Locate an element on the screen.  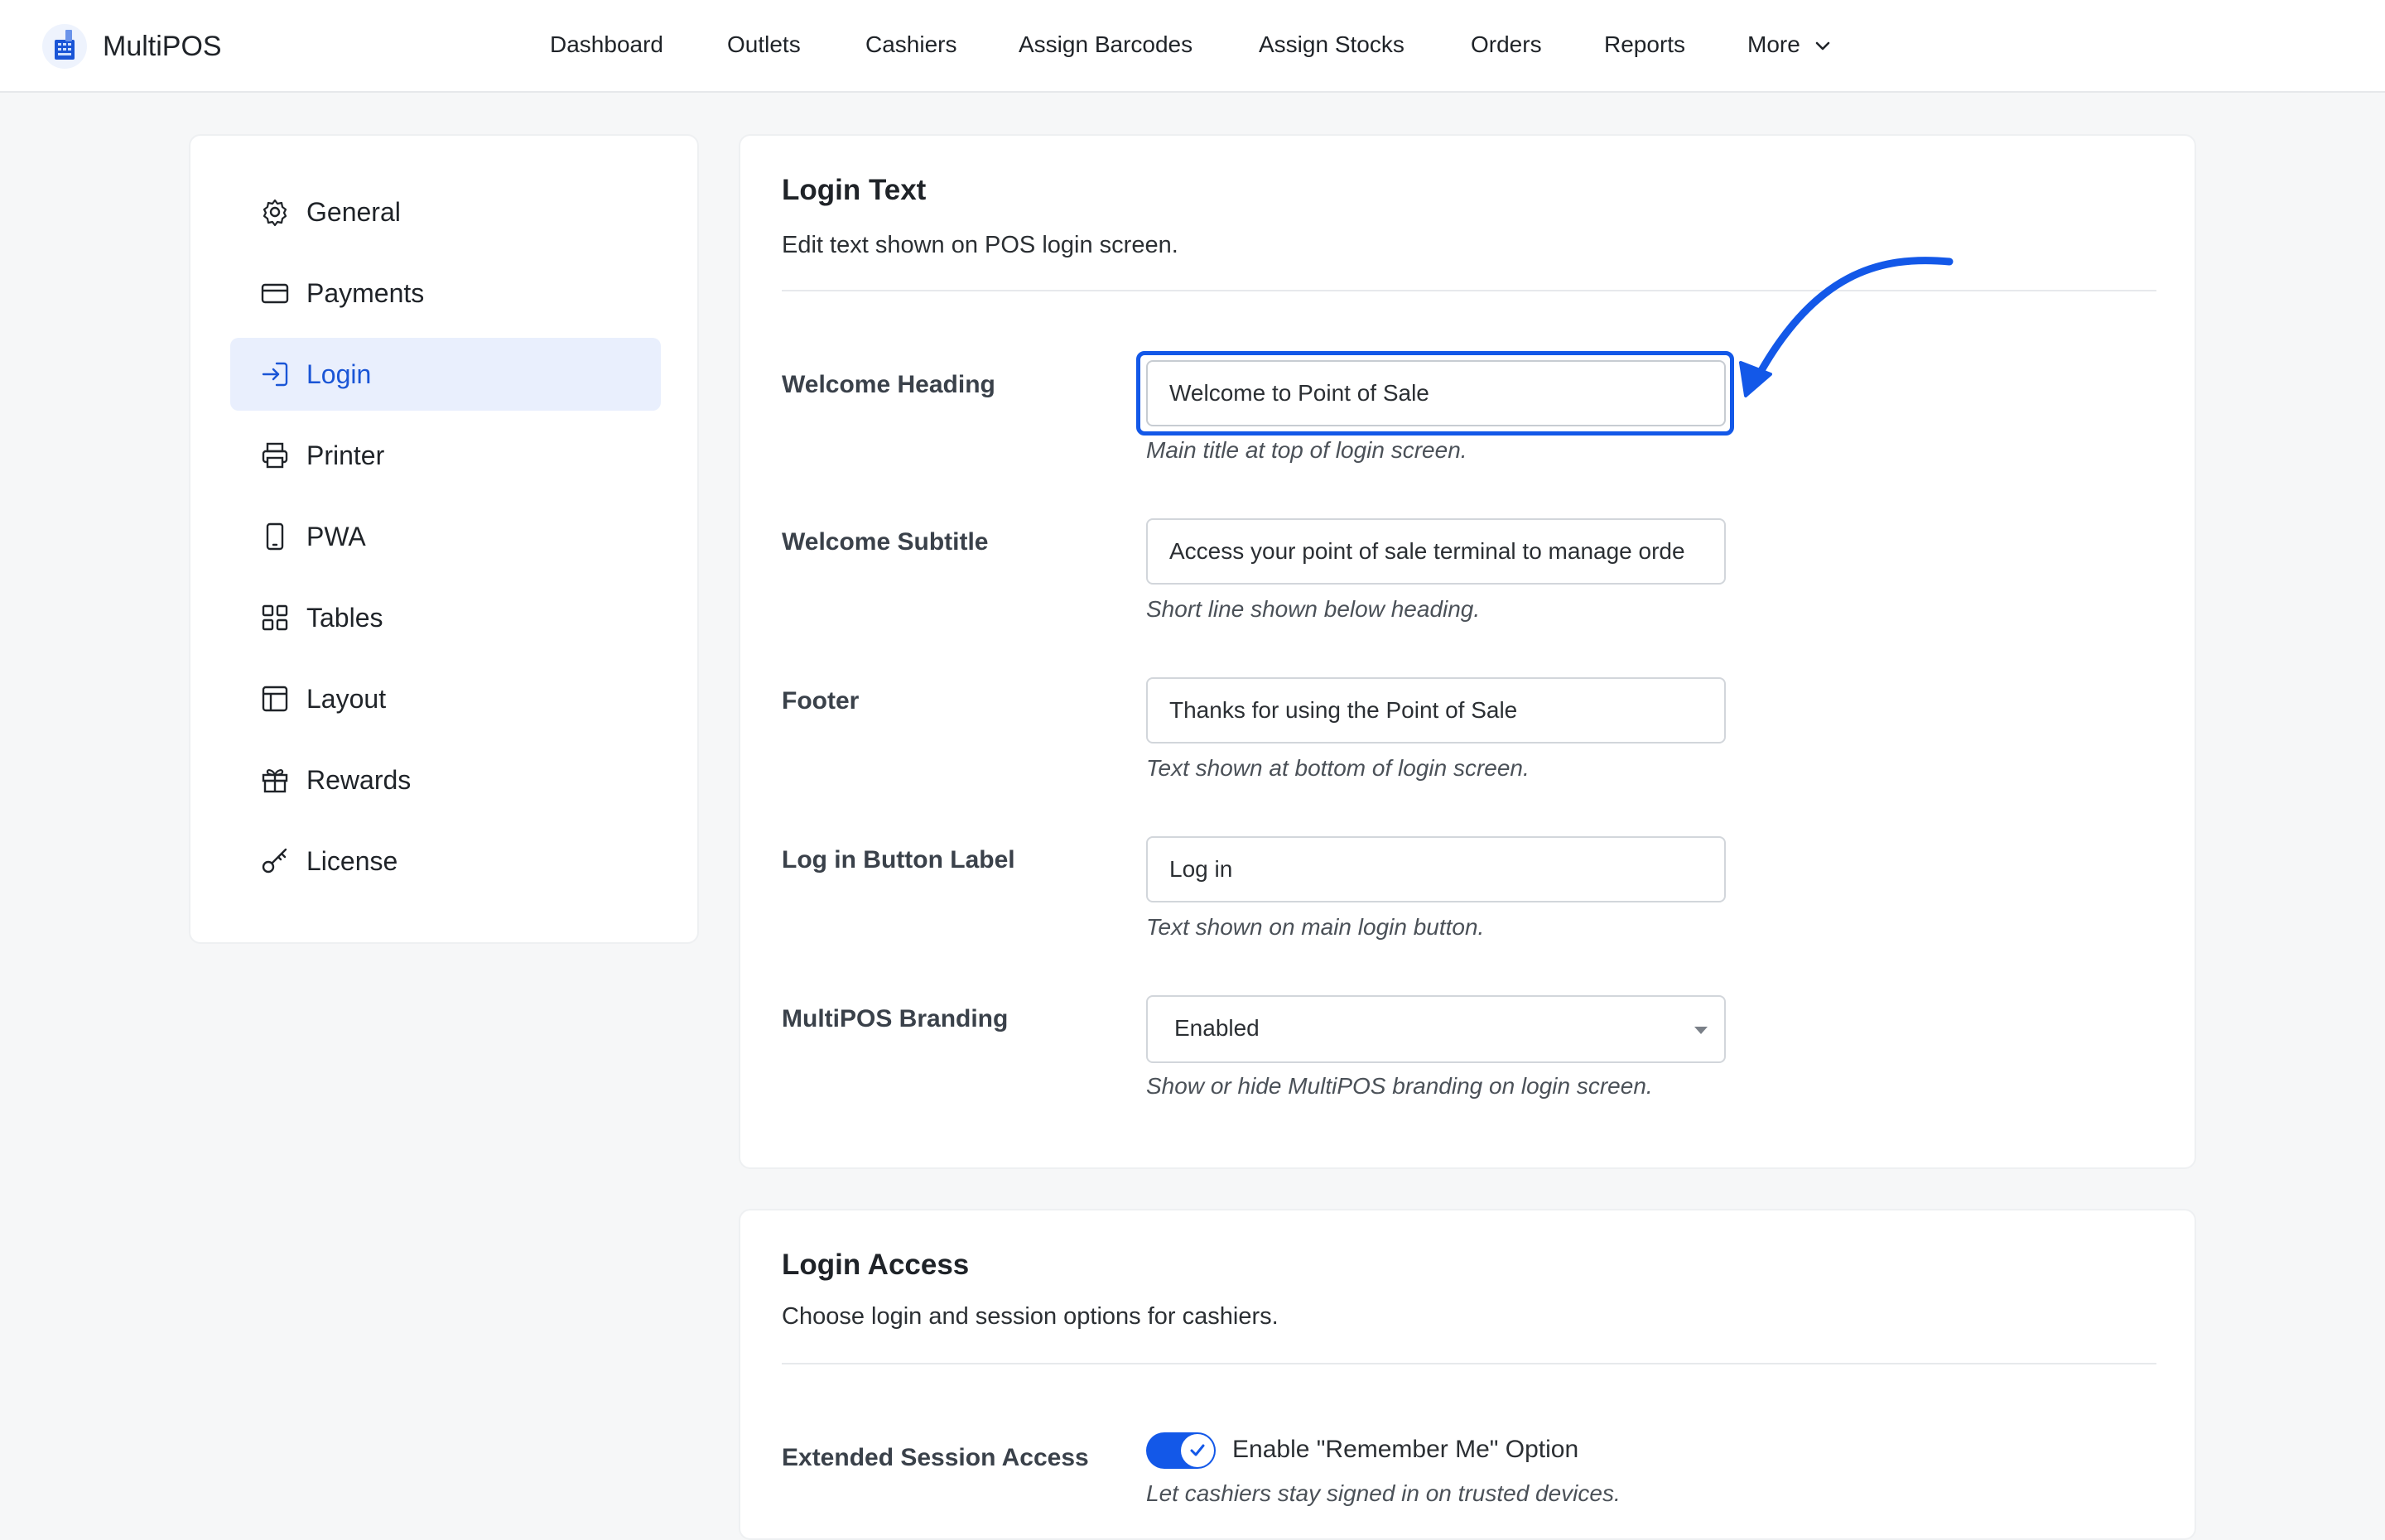
remember-me-toggle is located at coordinates (1181, 1450).